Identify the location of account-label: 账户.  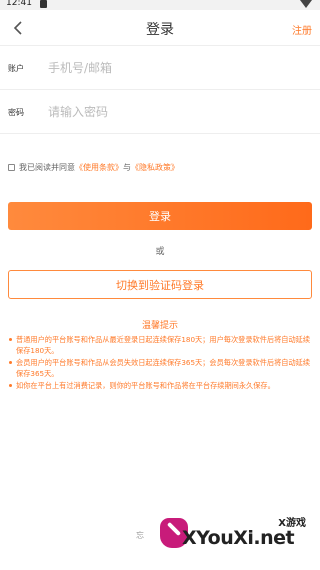
(16, 68).